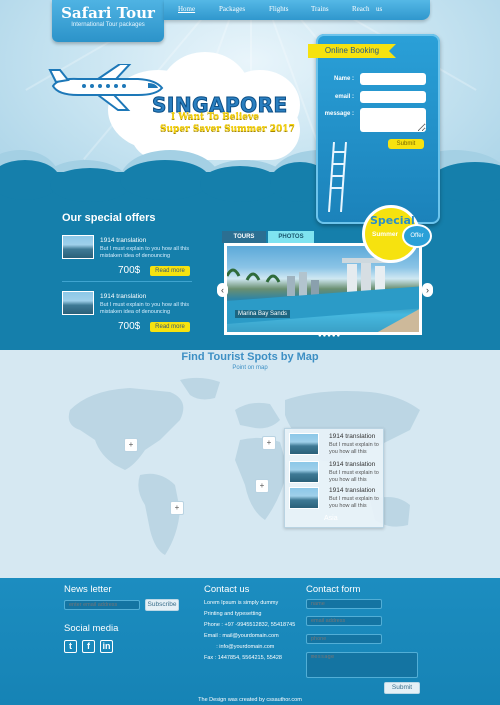  I want to click on form-submit-button: Submit, so click(402, 688).